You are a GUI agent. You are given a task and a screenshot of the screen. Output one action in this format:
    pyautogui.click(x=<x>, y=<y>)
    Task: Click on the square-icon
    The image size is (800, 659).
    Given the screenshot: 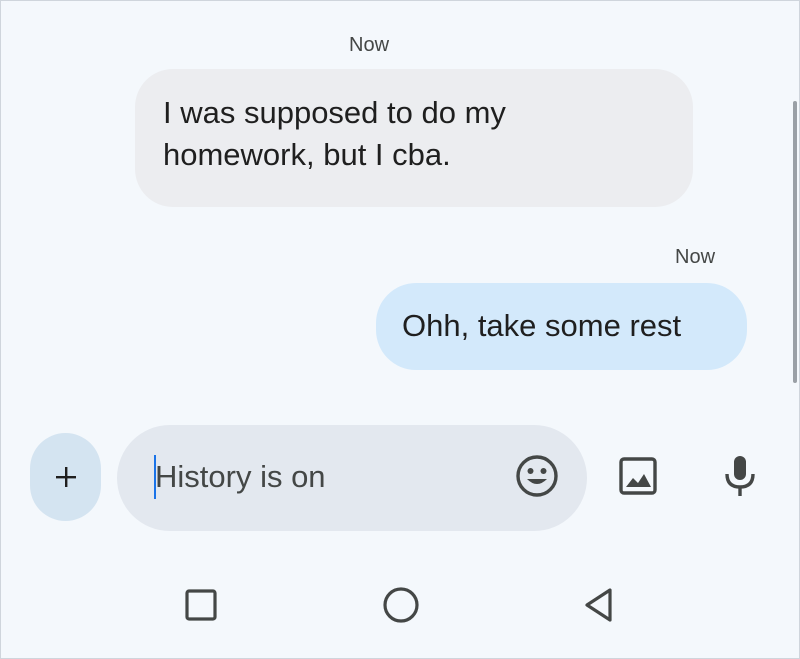 What is the action you would take?
    pyautogui.click(x=201, y=607)
    